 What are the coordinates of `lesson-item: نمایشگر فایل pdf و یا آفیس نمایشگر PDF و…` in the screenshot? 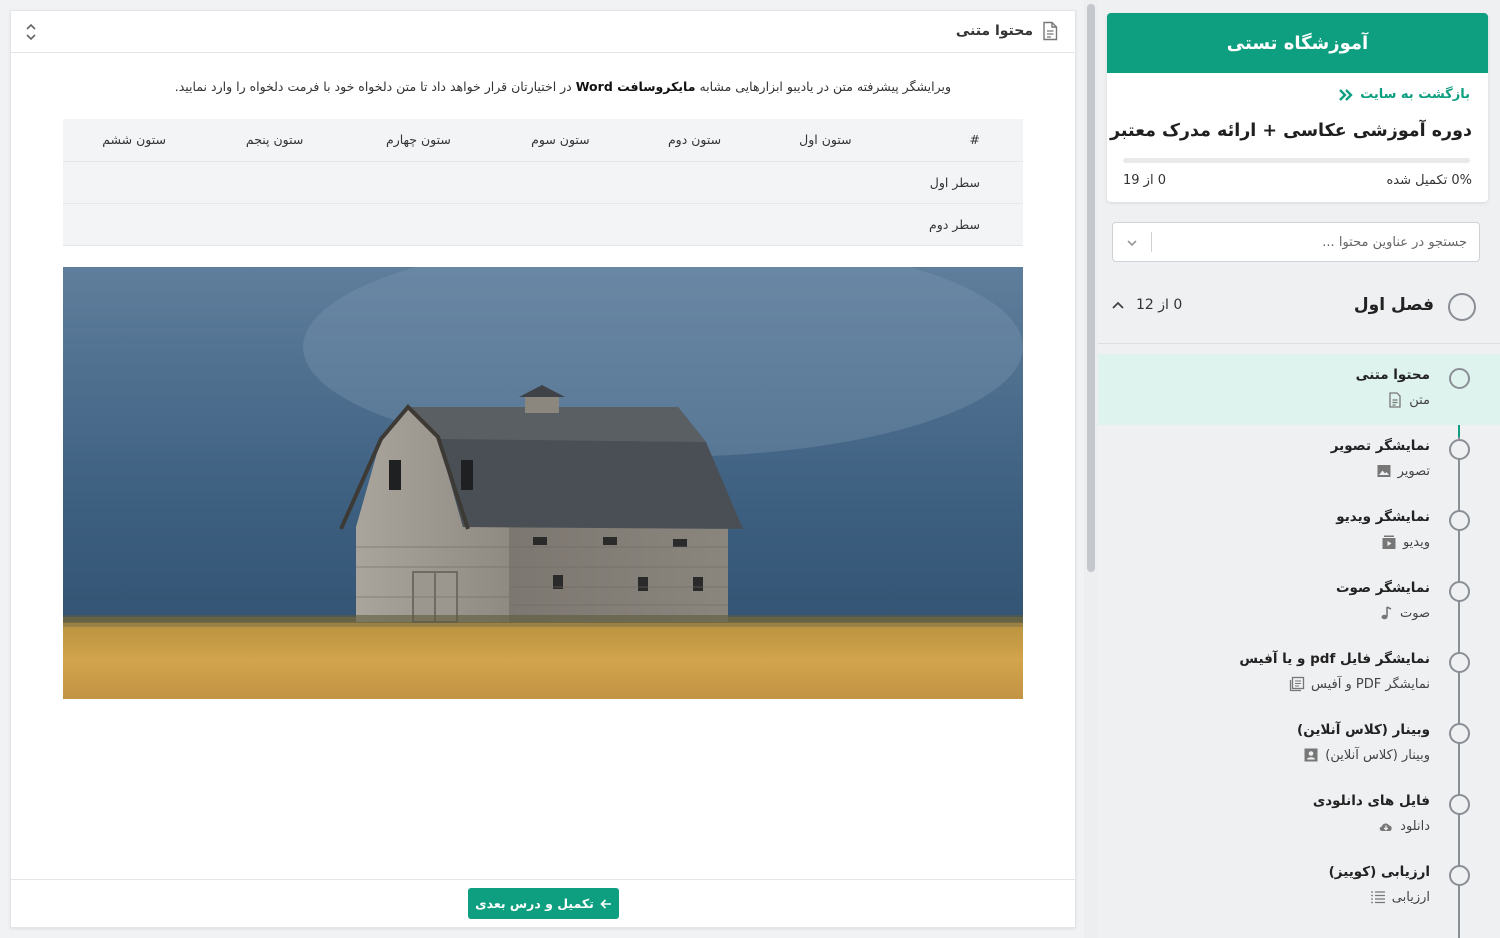 It's located at (1299, 673).